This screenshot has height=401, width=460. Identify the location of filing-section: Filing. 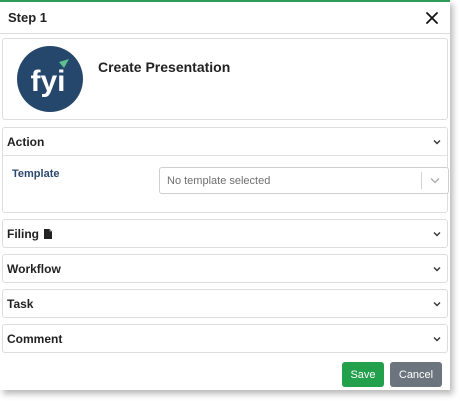
(225, 233).